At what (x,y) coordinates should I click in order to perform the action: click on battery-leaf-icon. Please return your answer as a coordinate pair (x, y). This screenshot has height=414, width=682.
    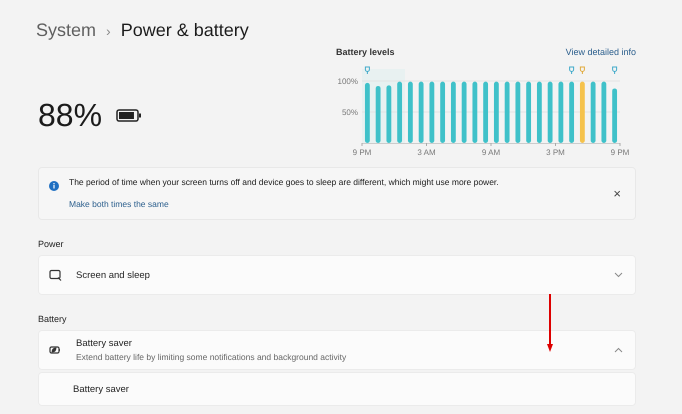
    Looking at the image, I should click on (55, 350).